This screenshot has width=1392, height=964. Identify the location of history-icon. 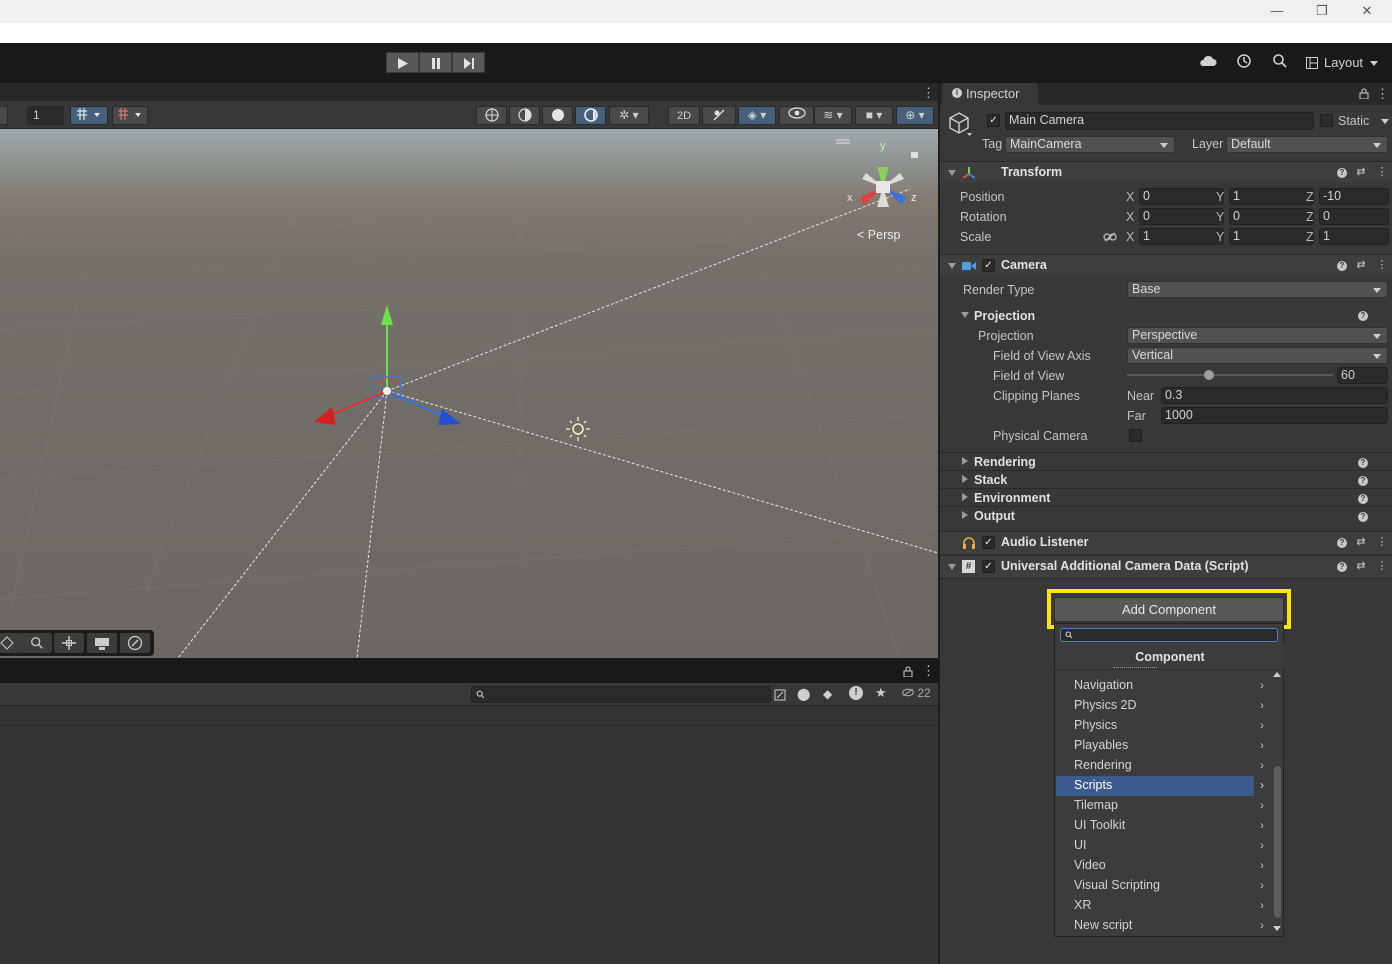
(1244, 63).